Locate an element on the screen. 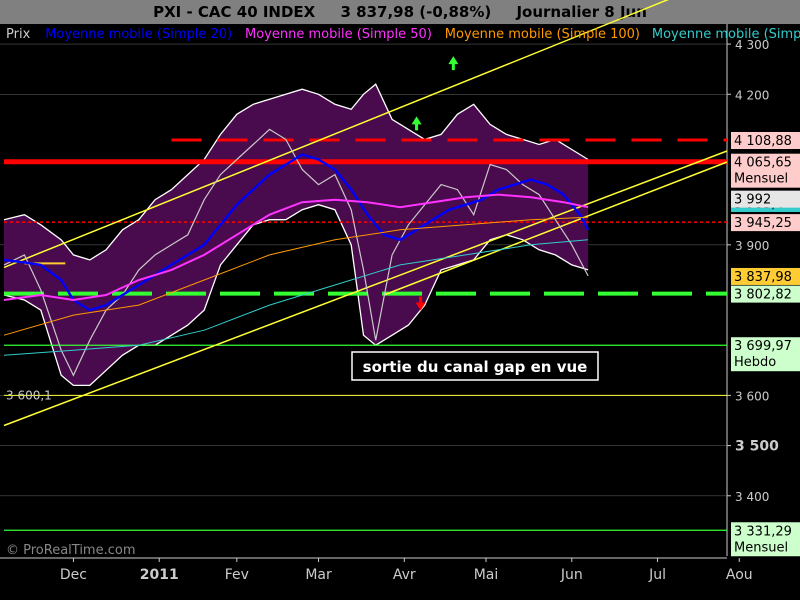 The image size is (800, 600). annotation-text: sortie du canal gap en vue is located at coordinates (475, 367).